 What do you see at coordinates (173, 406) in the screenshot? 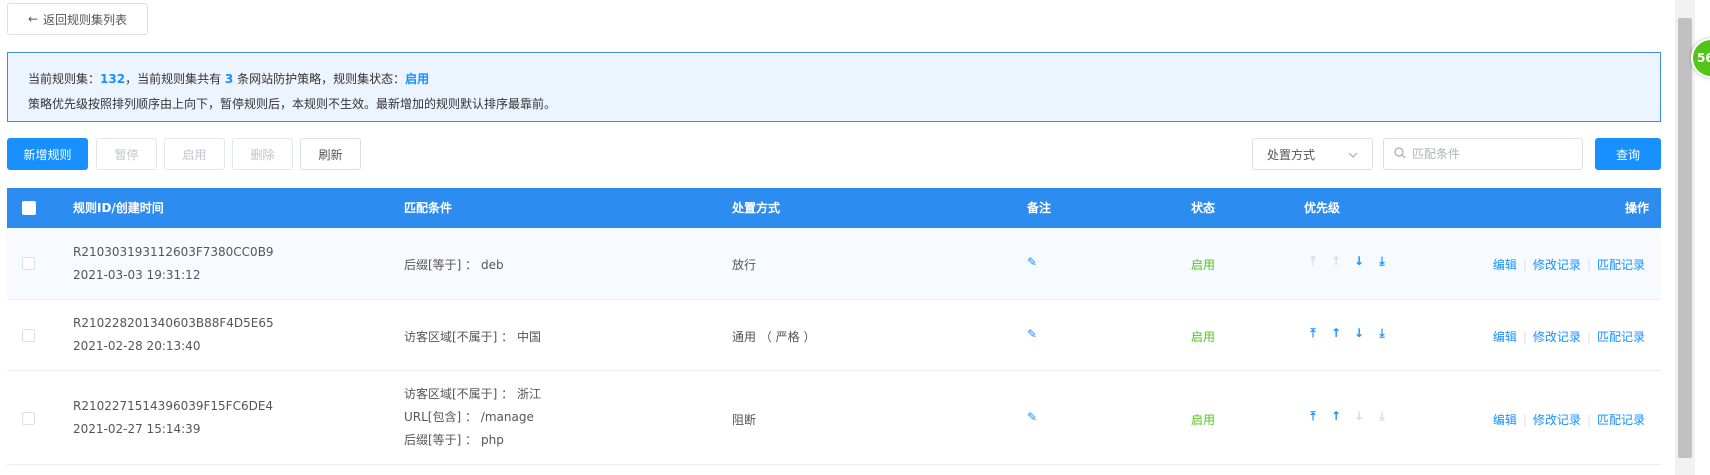
I see `rule-id: R2102271514396039F15FC6DE4` at bounding box center [173, 406].